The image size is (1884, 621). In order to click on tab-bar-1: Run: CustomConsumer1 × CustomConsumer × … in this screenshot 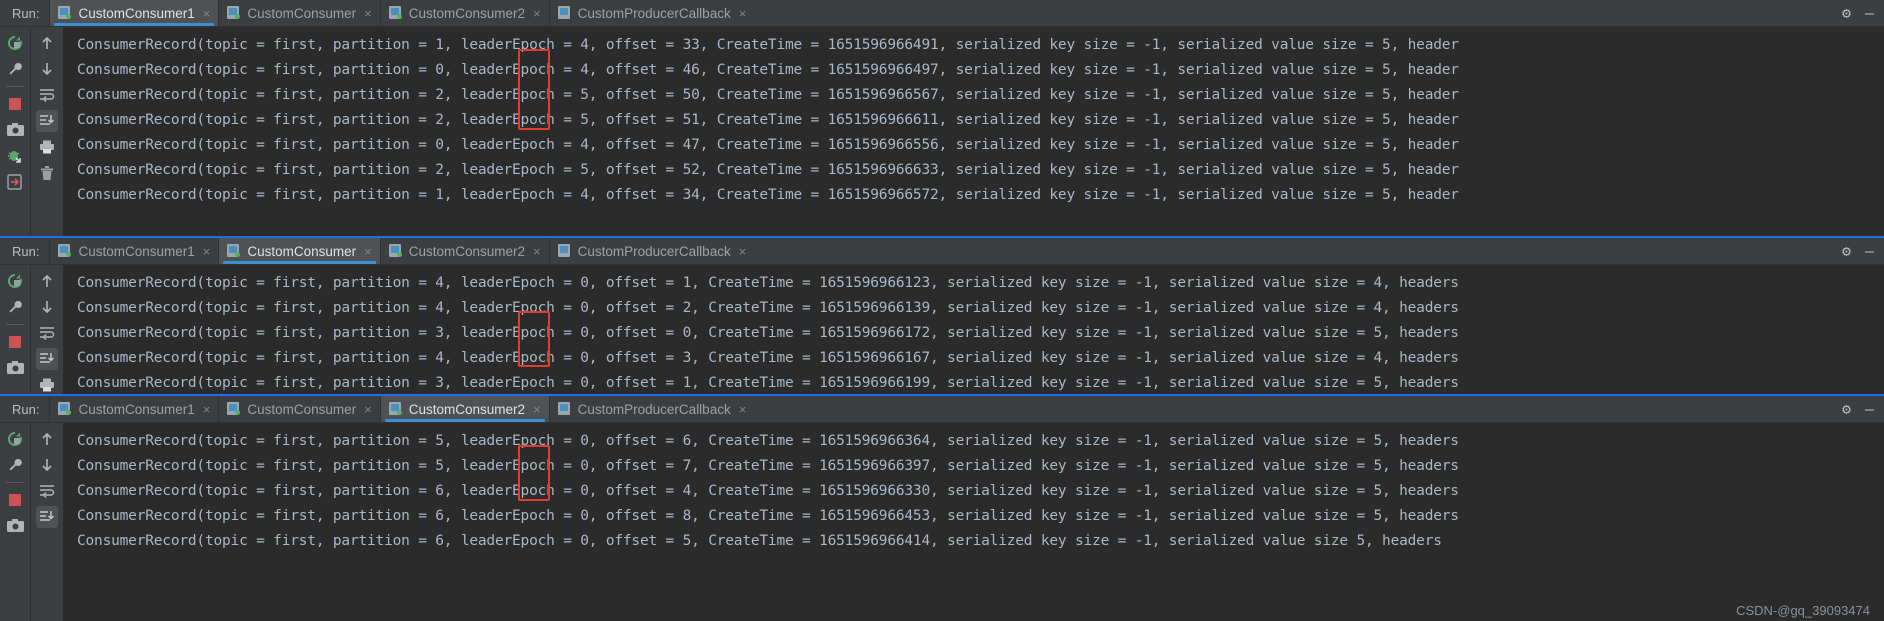, I will do `click(942, 13)`.